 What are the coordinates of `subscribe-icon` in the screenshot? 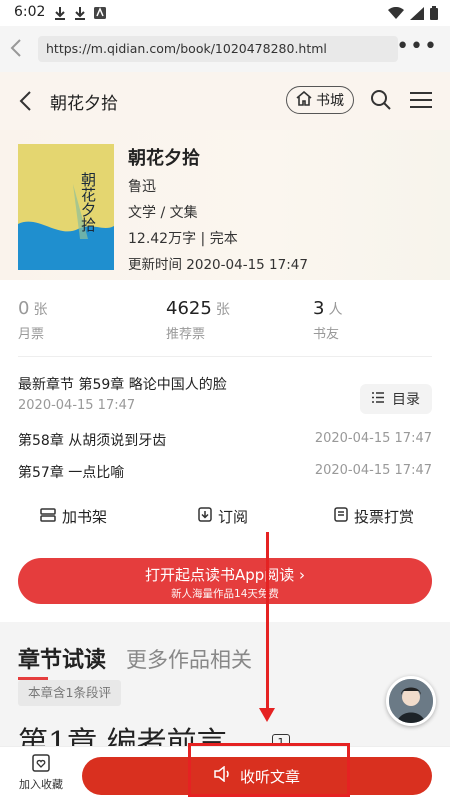 It's located at (205, 516).